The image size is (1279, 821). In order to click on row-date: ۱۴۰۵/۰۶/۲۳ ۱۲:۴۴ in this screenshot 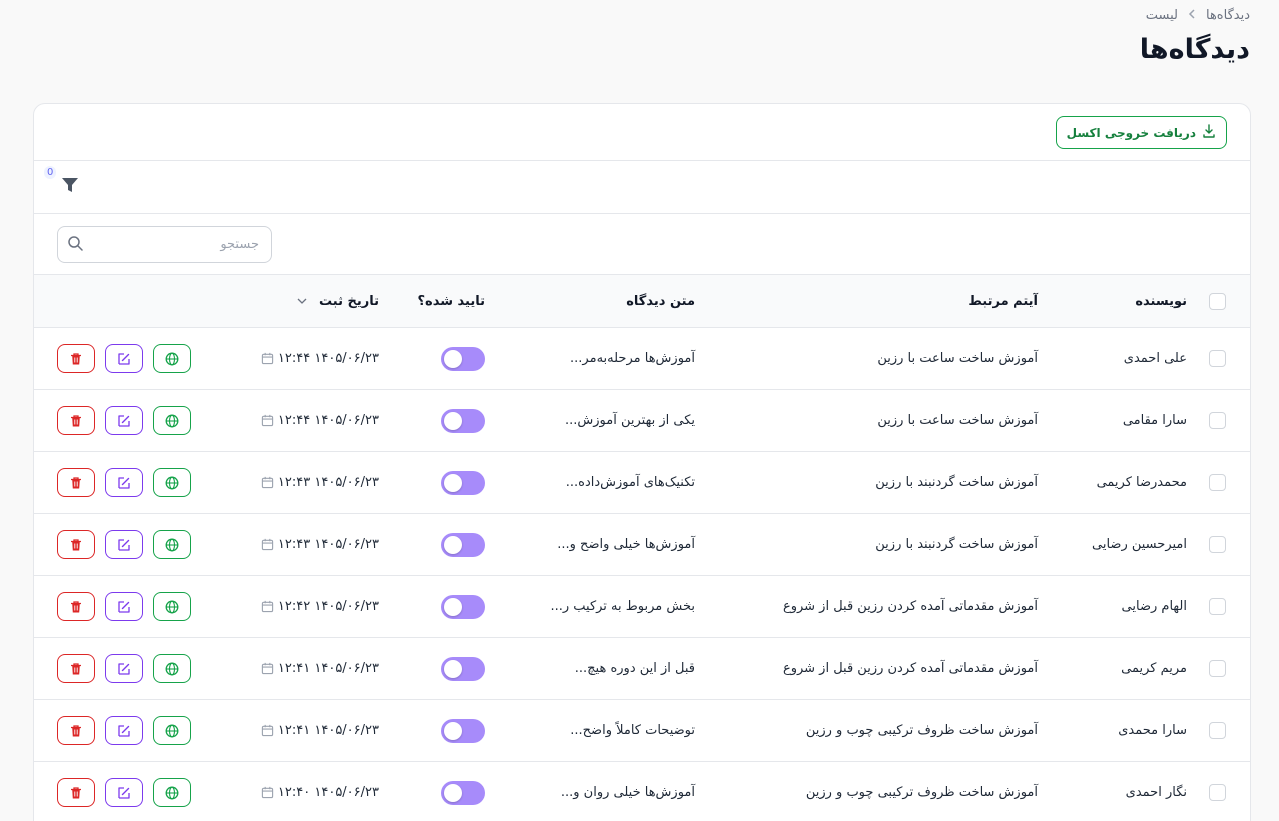, I will do `click(328, 420)`.